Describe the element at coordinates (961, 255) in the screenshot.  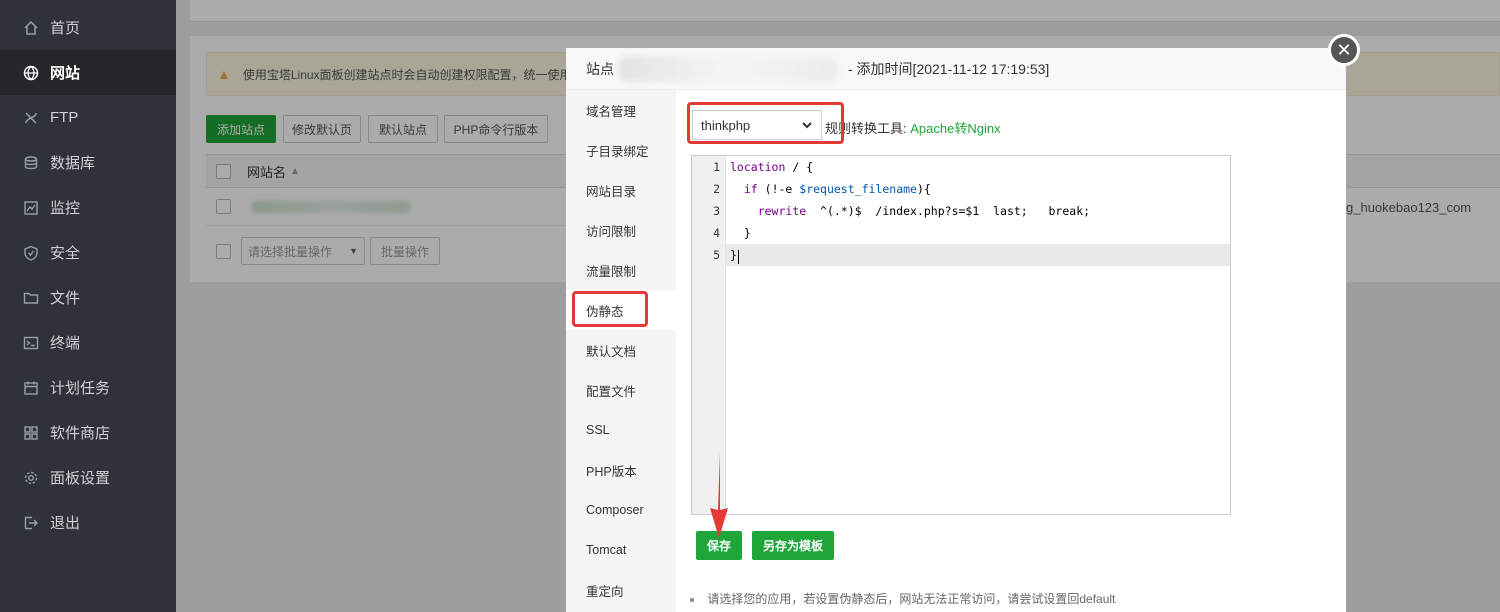
I see `active-line-highlight` at that location.